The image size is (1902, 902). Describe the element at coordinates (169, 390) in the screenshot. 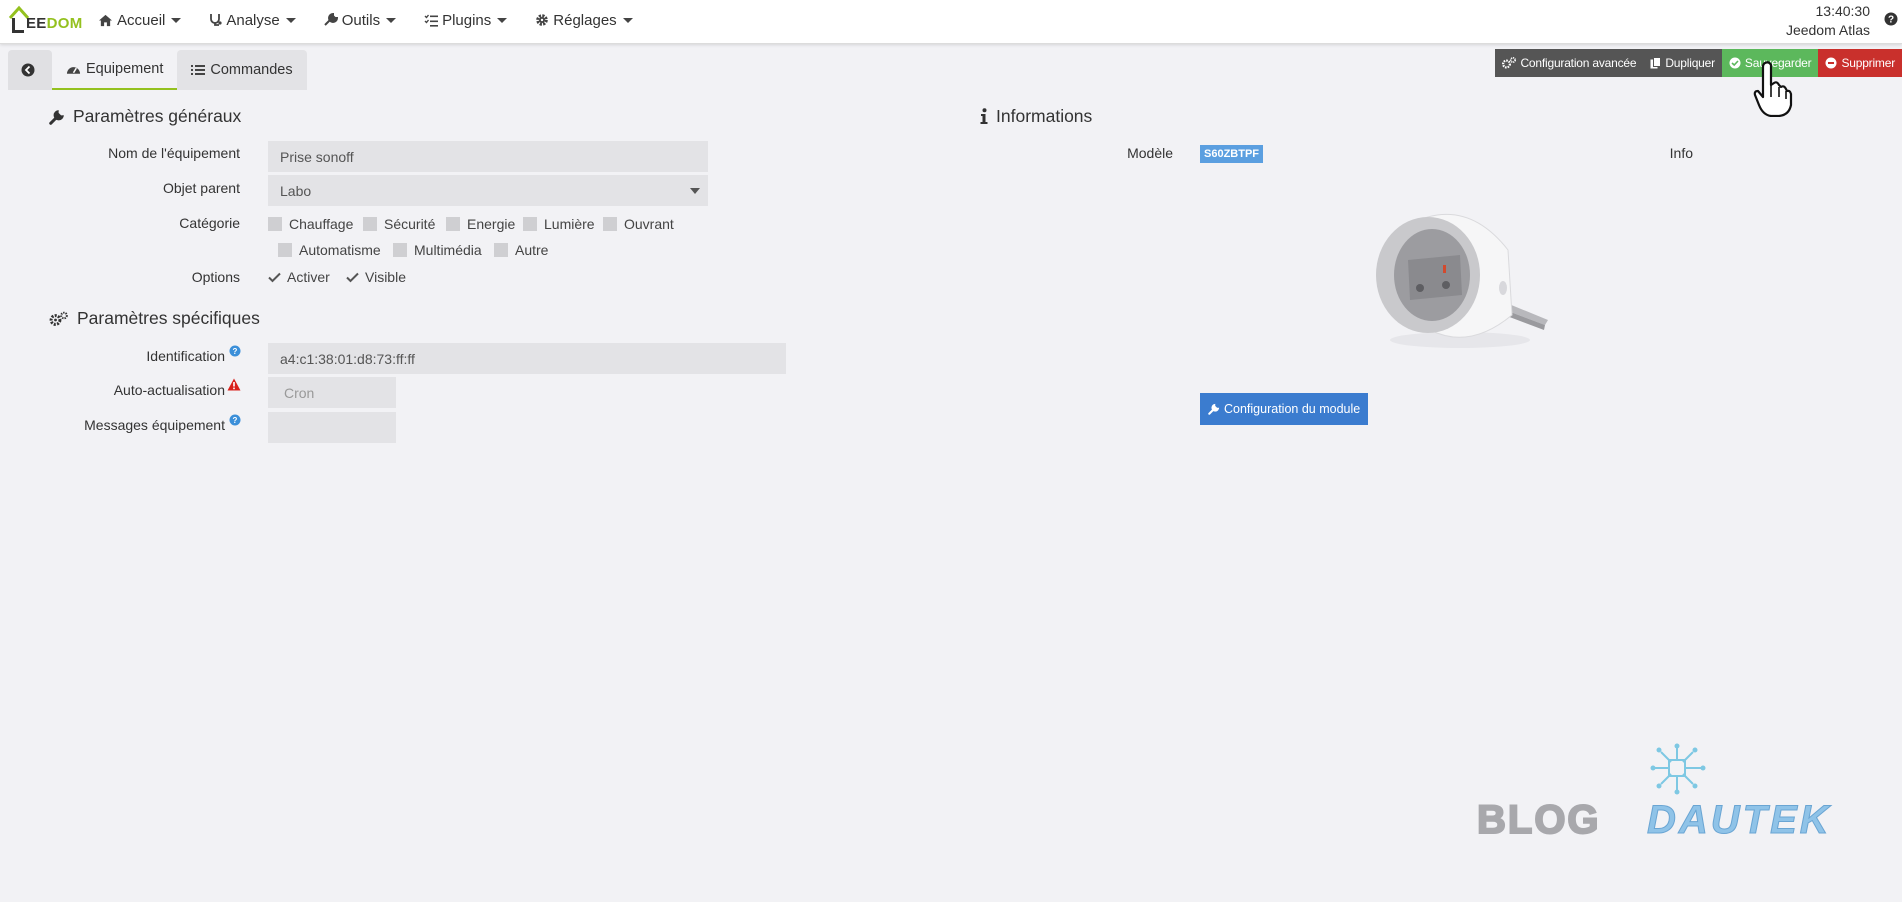

I see `auto-actualisation-label: Auto-actualisation` at that location.